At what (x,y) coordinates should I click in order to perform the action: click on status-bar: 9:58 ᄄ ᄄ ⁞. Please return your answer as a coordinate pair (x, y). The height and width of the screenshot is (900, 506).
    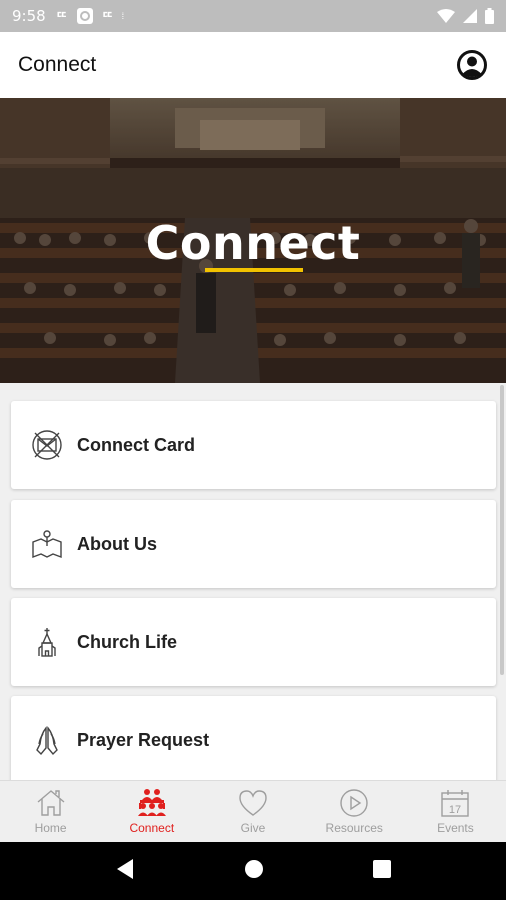
    Looking at the image, I should click on (253, 16).